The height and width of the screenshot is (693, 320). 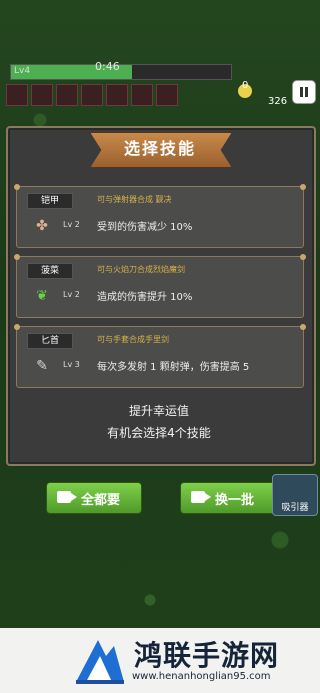 What do you see at coordinates (22, 71) in the screenshot?
I see `player-level: Lv4` at bounding box center [22, 71].